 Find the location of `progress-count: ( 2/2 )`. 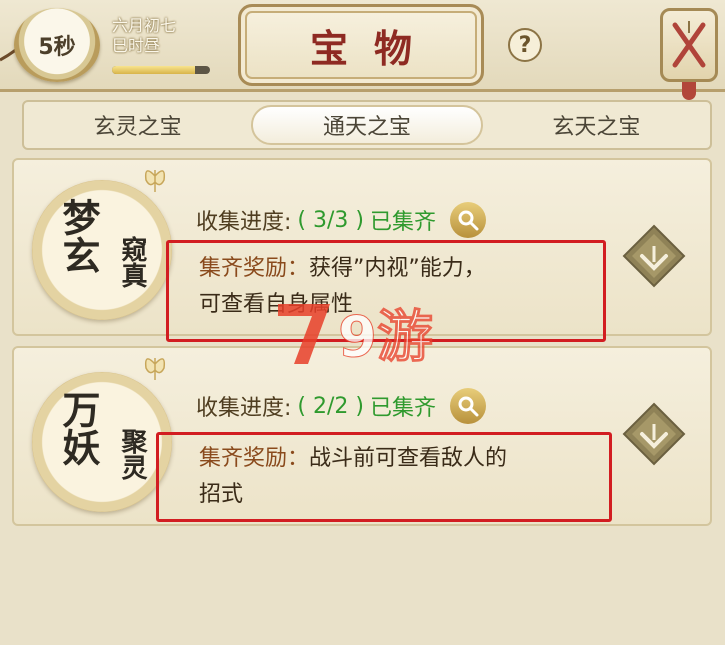

progress-count: ( 2/2 ) is located at coordinates (330, 406).